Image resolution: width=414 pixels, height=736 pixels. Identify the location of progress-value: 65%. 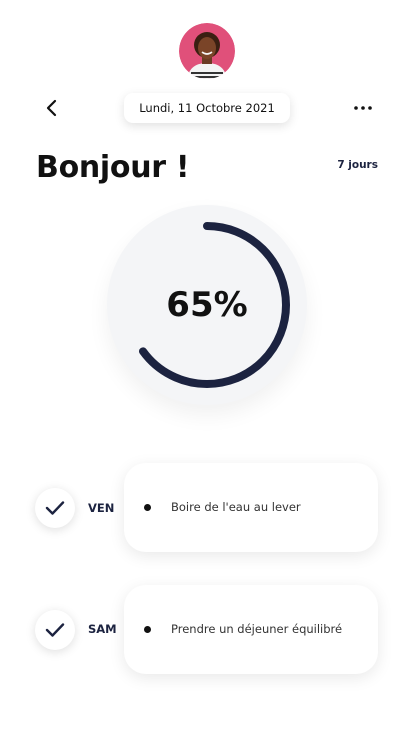
(207, 305).